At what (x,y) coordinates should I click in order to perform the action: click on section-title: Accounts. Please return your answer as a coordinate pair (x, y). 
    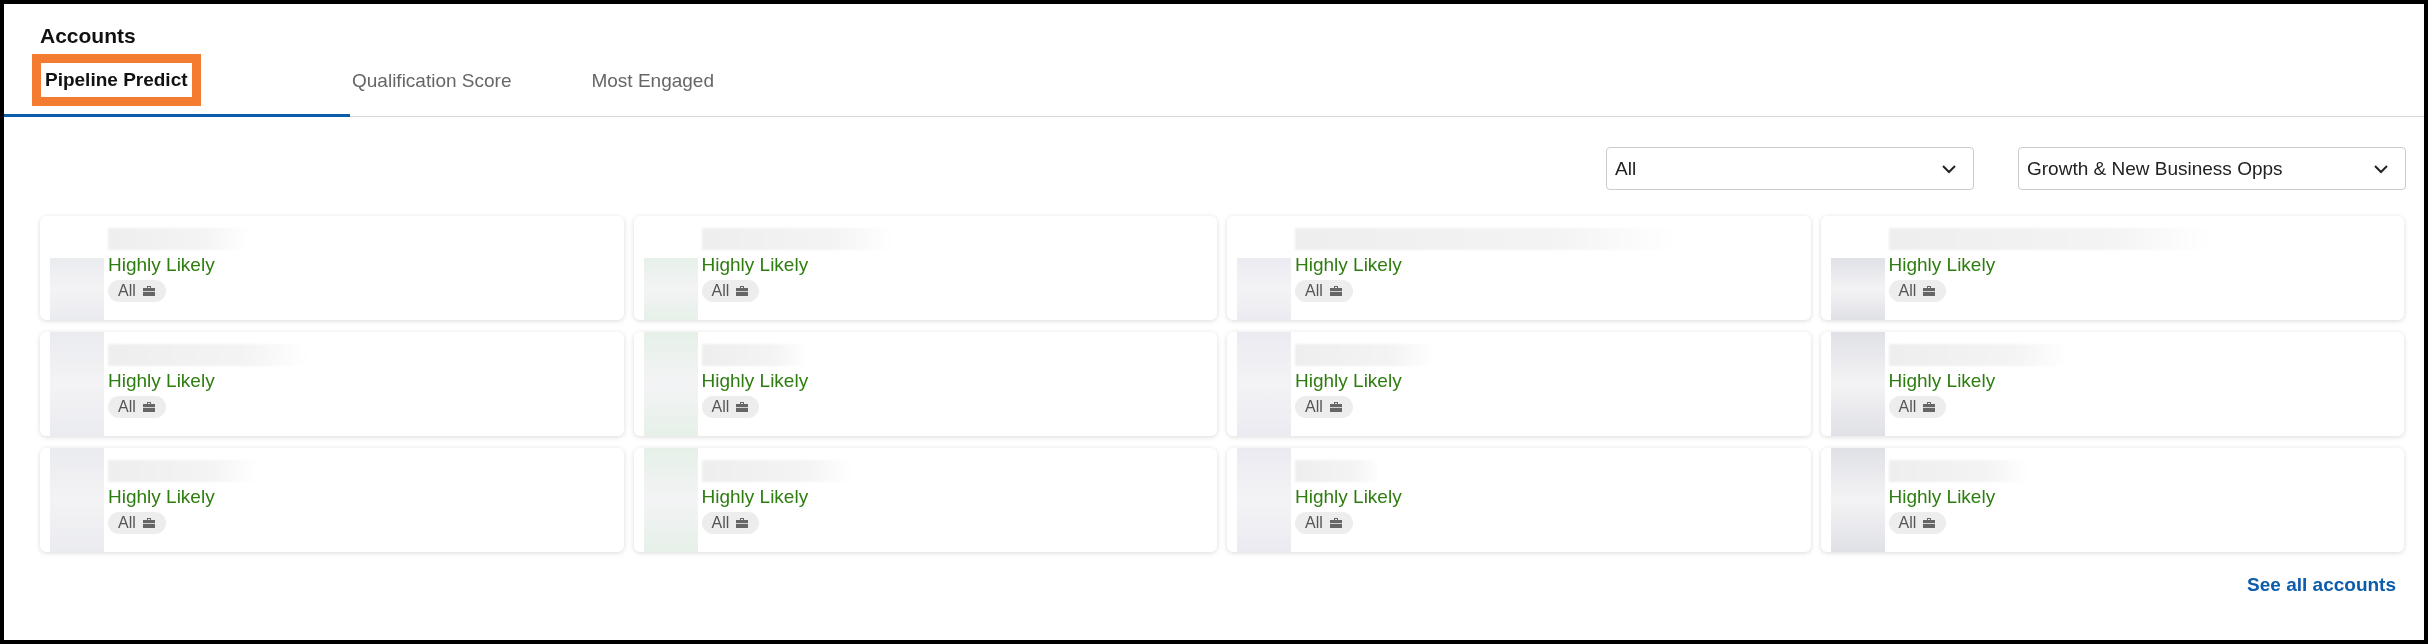
    Looking at the image, I should click on (88, 36).